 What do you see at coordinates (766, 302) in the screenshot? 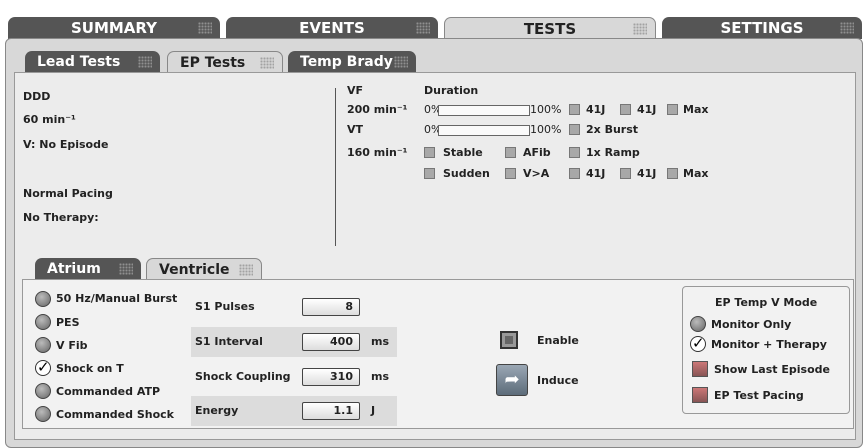
I see `temp-mode-title: EP Temp V Mode` at bounding box center [766, 302].